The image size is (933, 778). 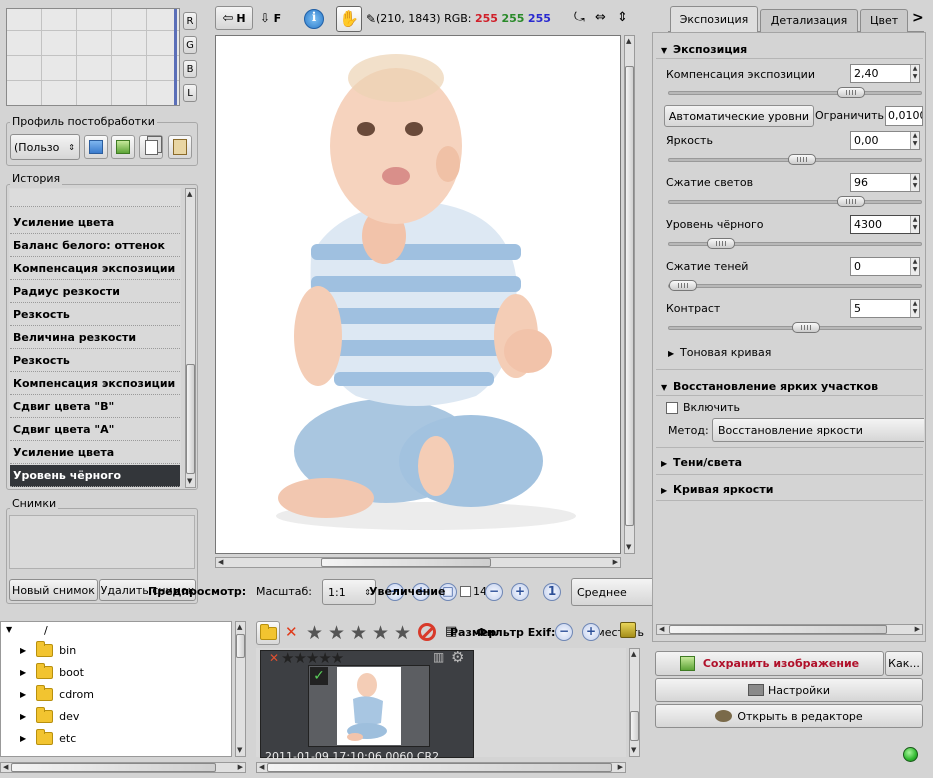 I want to click on histogram-g-button: G, so click(x=190, y=45).